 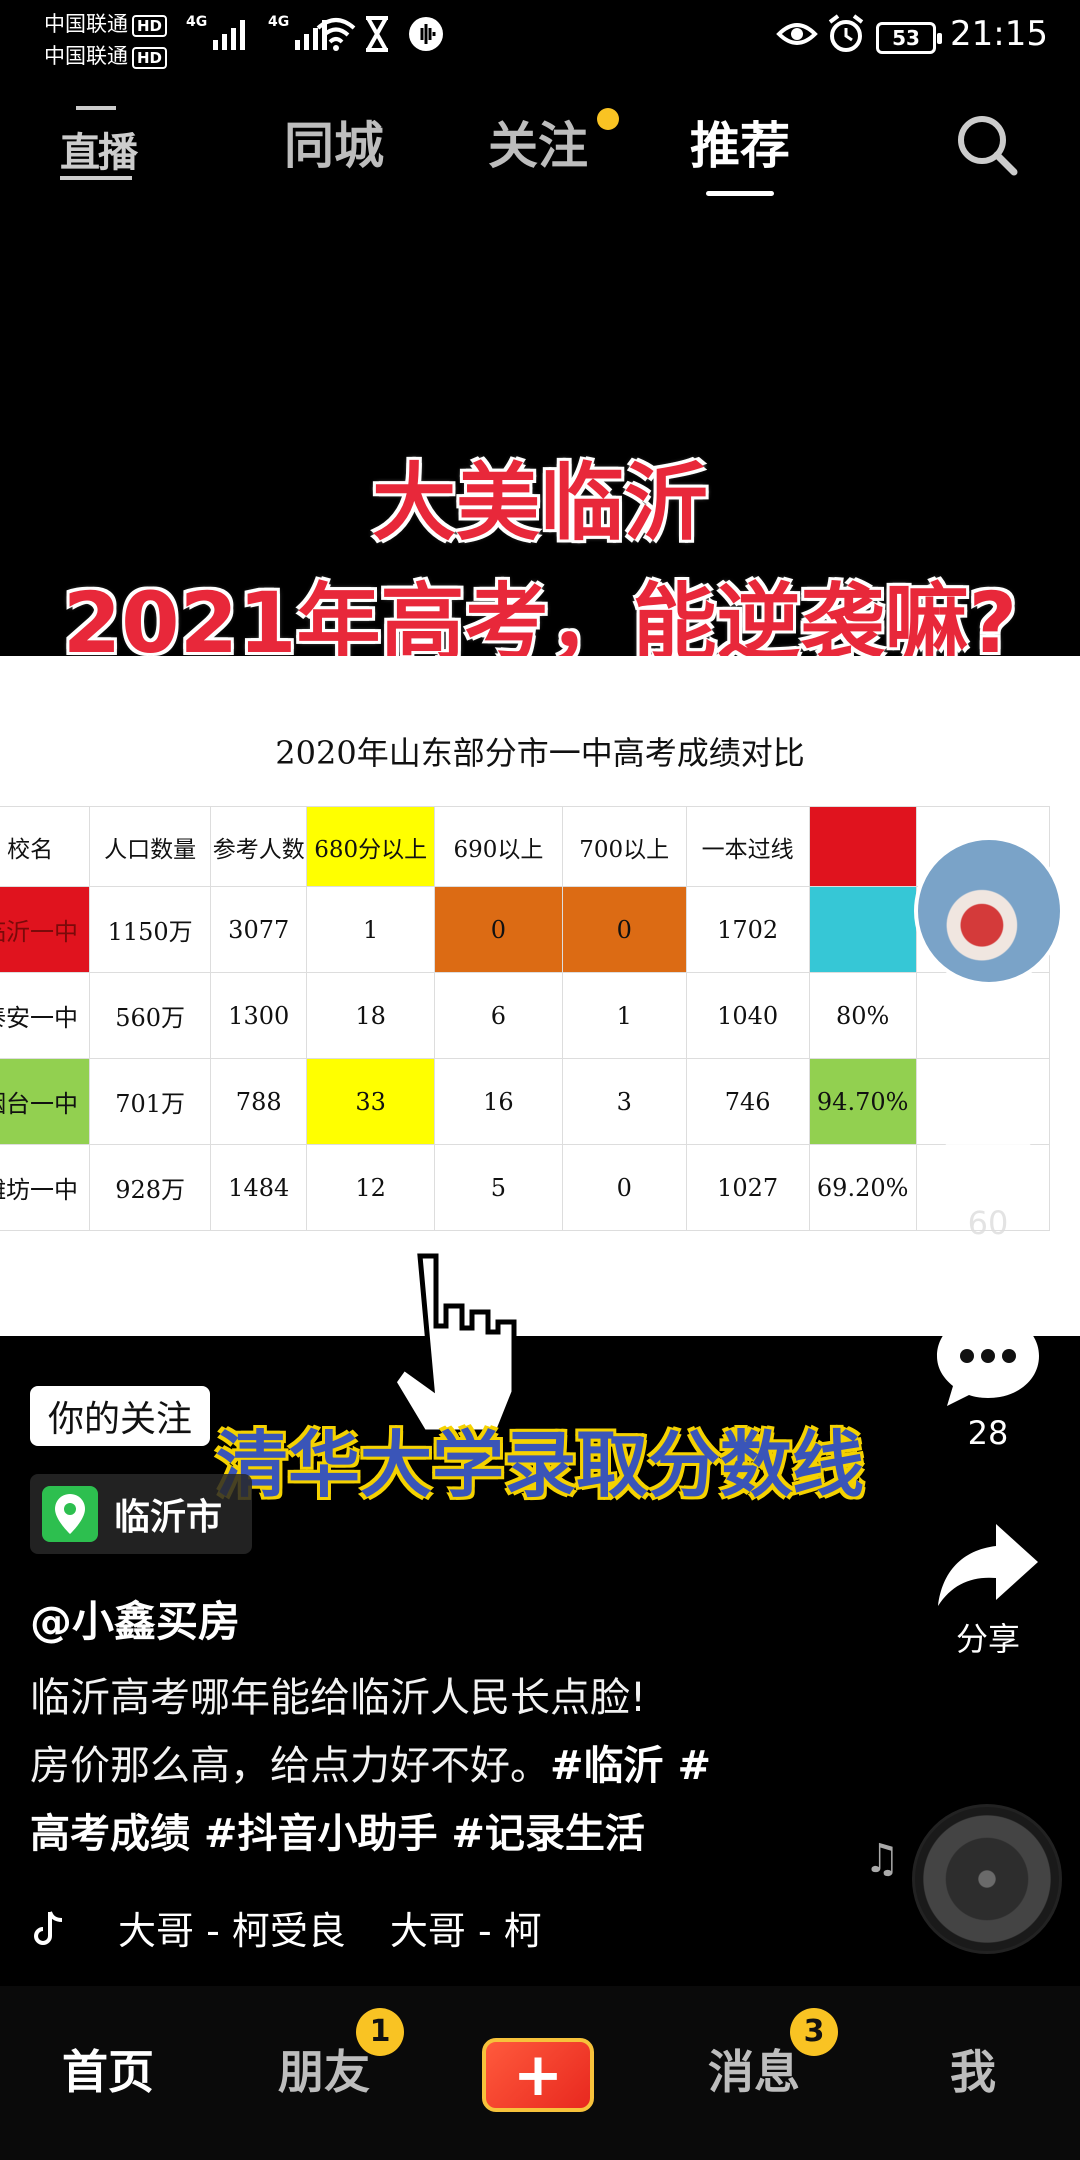 I want to click on table-title: 2020年山东部分市一中高考成绩对比, so click(x=540, y=753).